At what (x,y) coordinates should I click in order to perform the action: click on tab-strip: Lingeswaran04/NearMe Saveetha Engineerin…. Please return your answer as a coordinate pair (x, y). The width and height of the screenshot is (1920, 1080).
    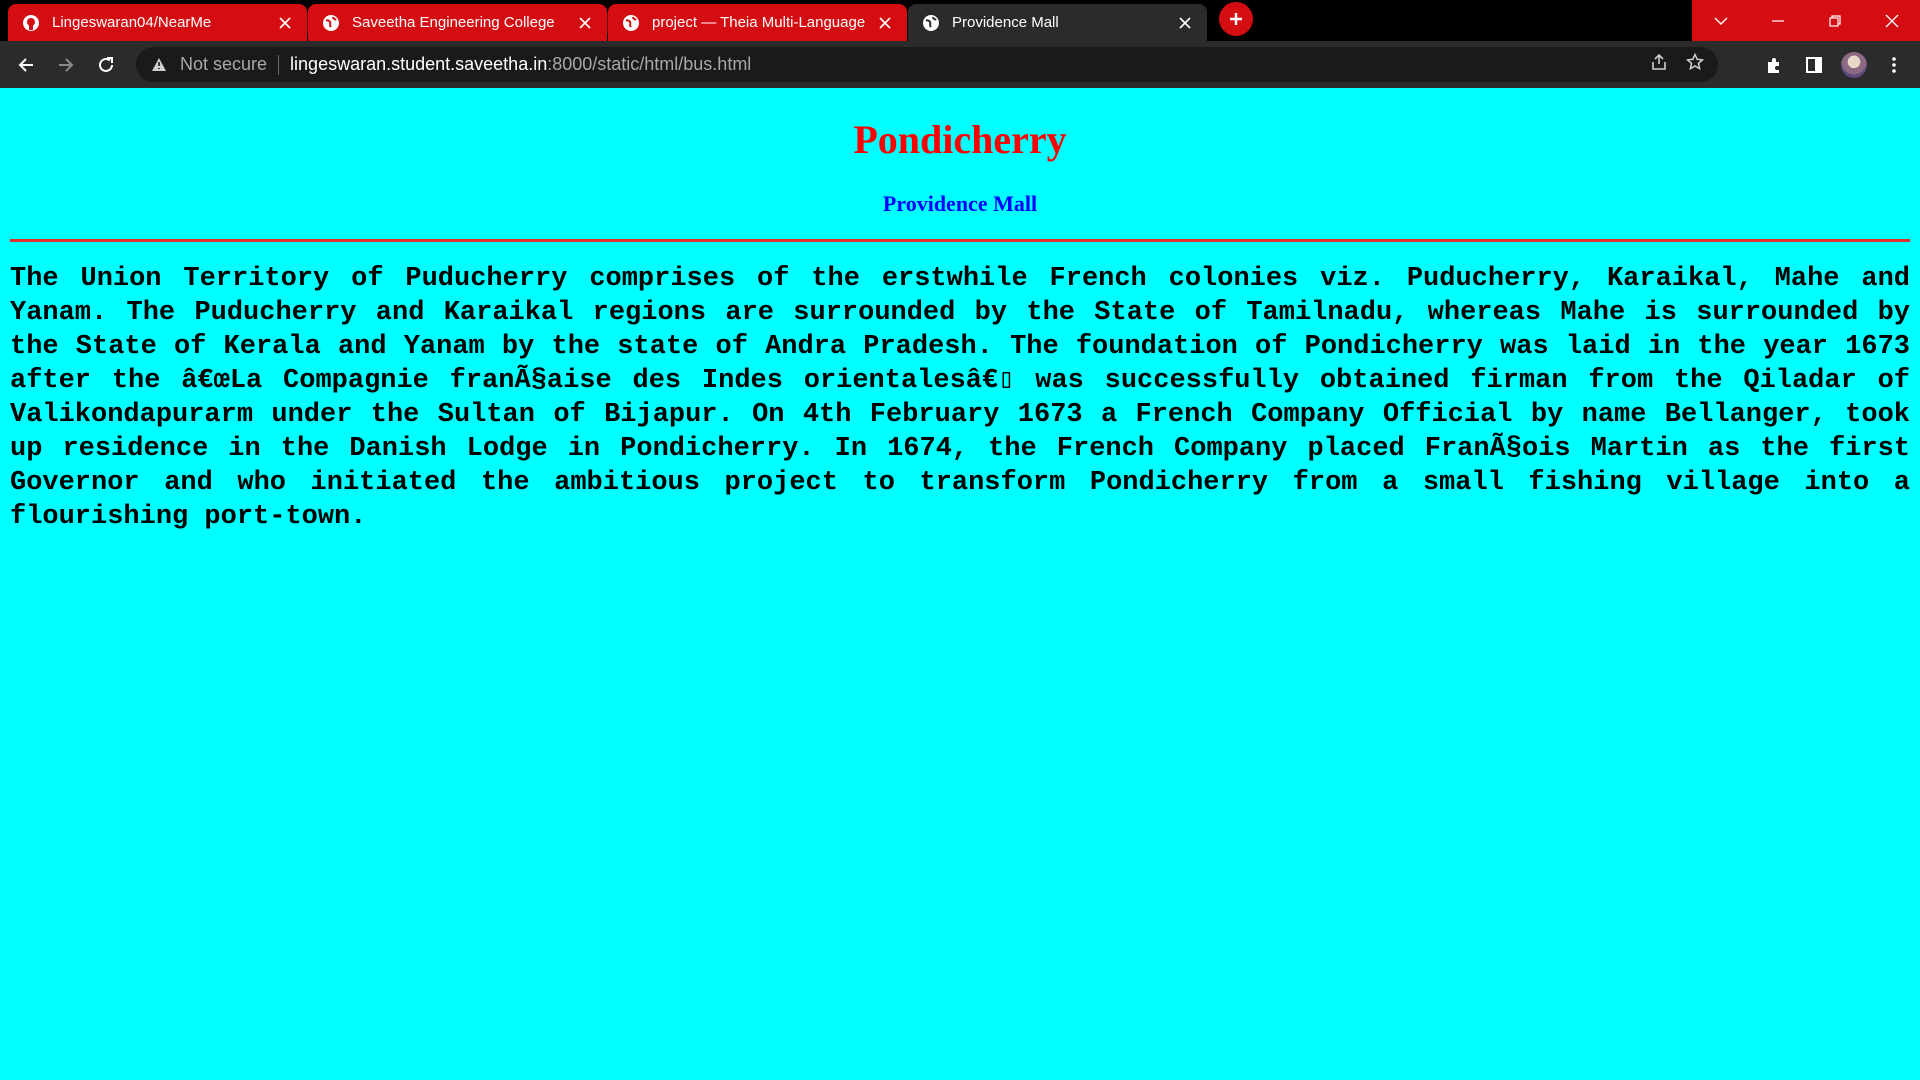
    Looking at the image, I should click on (960, 20).